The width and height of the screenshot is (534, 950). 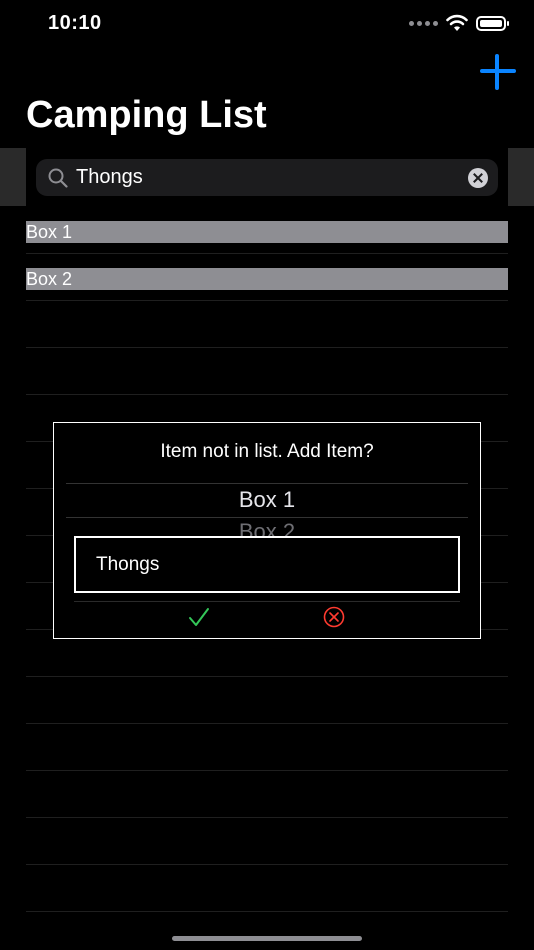 I want to click on status-time: 10:10, so click(x=75, y=23).